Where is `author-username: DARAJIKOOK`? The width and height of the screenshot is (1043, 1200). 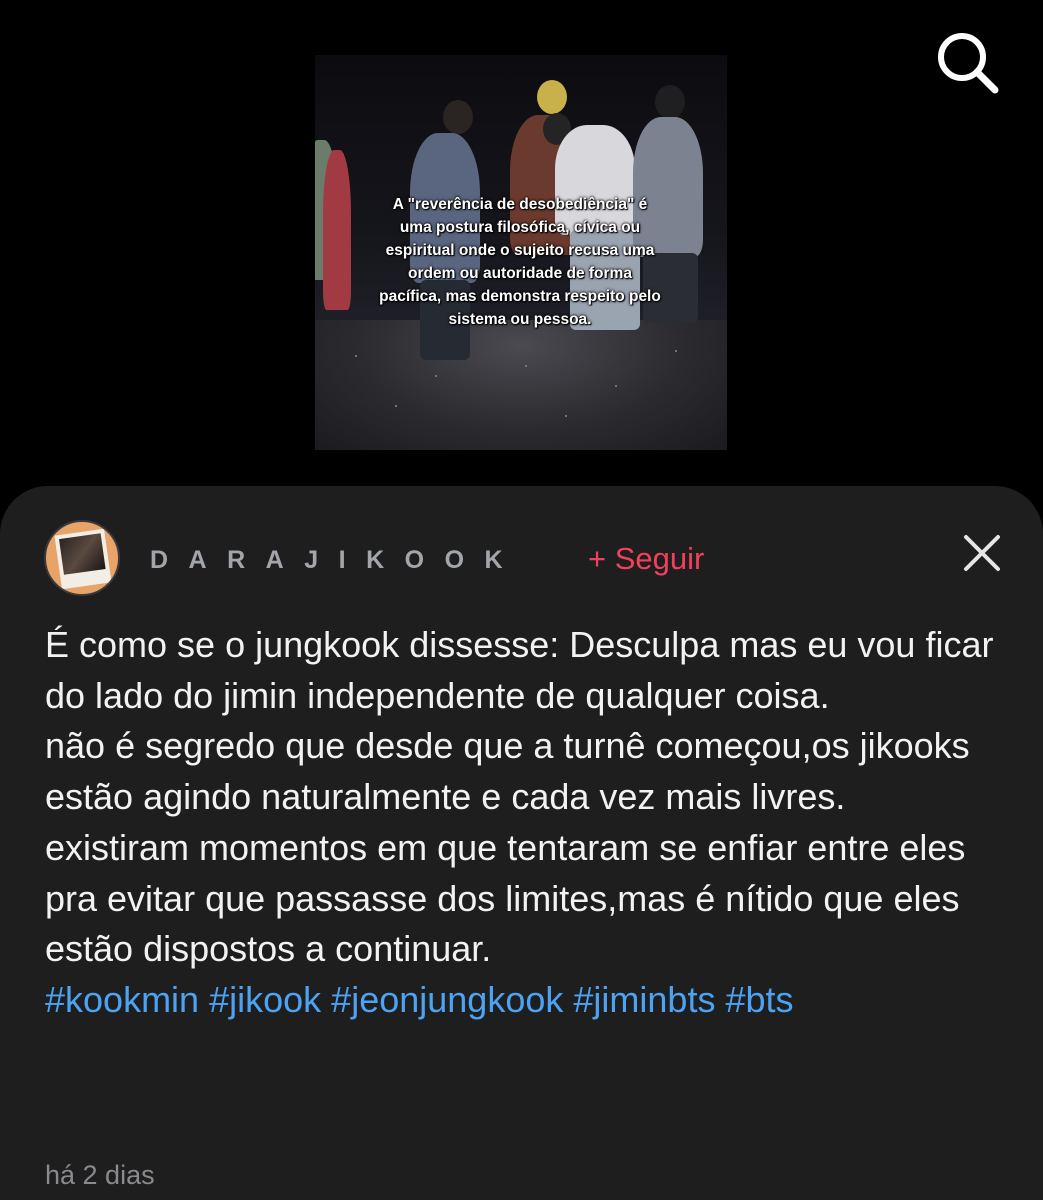 author-username: DARAJIKOOK is located at coordinates (336, 560).